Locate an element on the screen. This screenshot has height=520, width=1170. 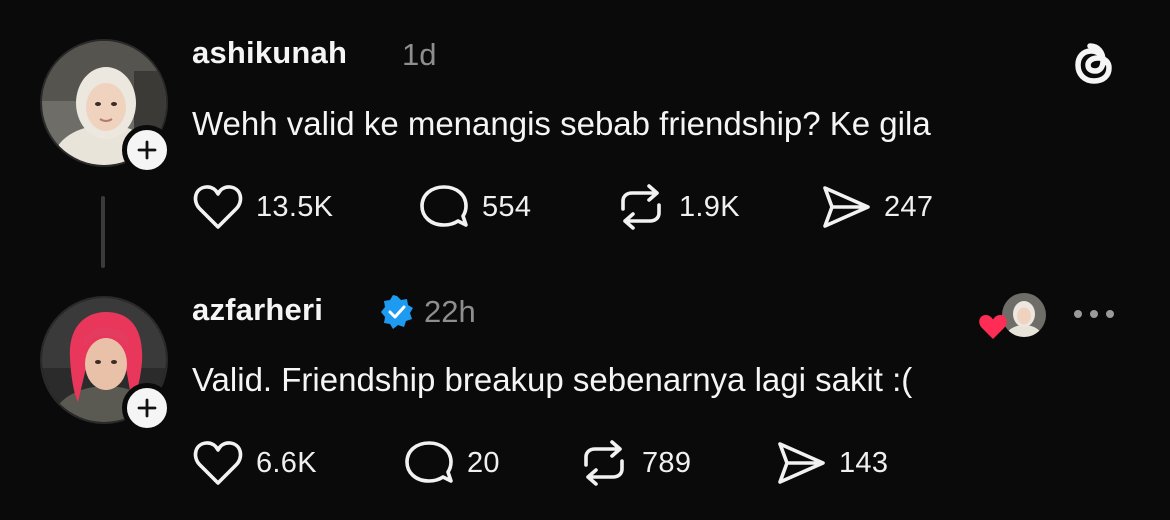
repost-button: 1.9K is located at coordinates (677, 207).